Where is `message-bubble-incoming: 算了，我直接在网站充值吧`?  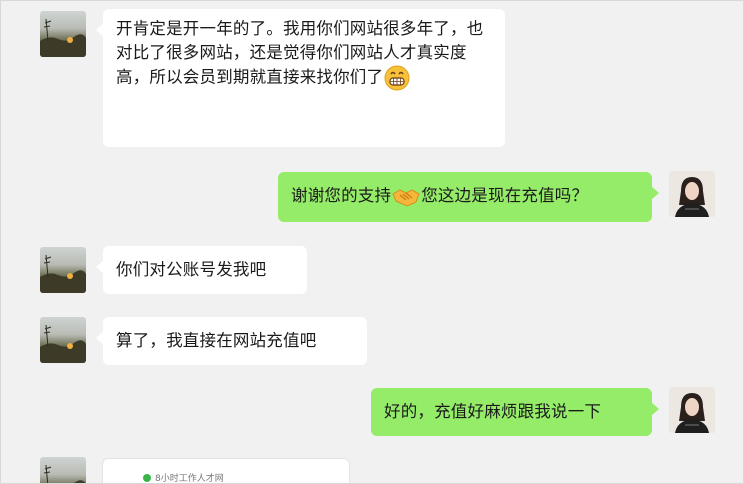 message-bubble-incoming: 算了，我直接在网站充值吧 is located at coordinates (231, 341).